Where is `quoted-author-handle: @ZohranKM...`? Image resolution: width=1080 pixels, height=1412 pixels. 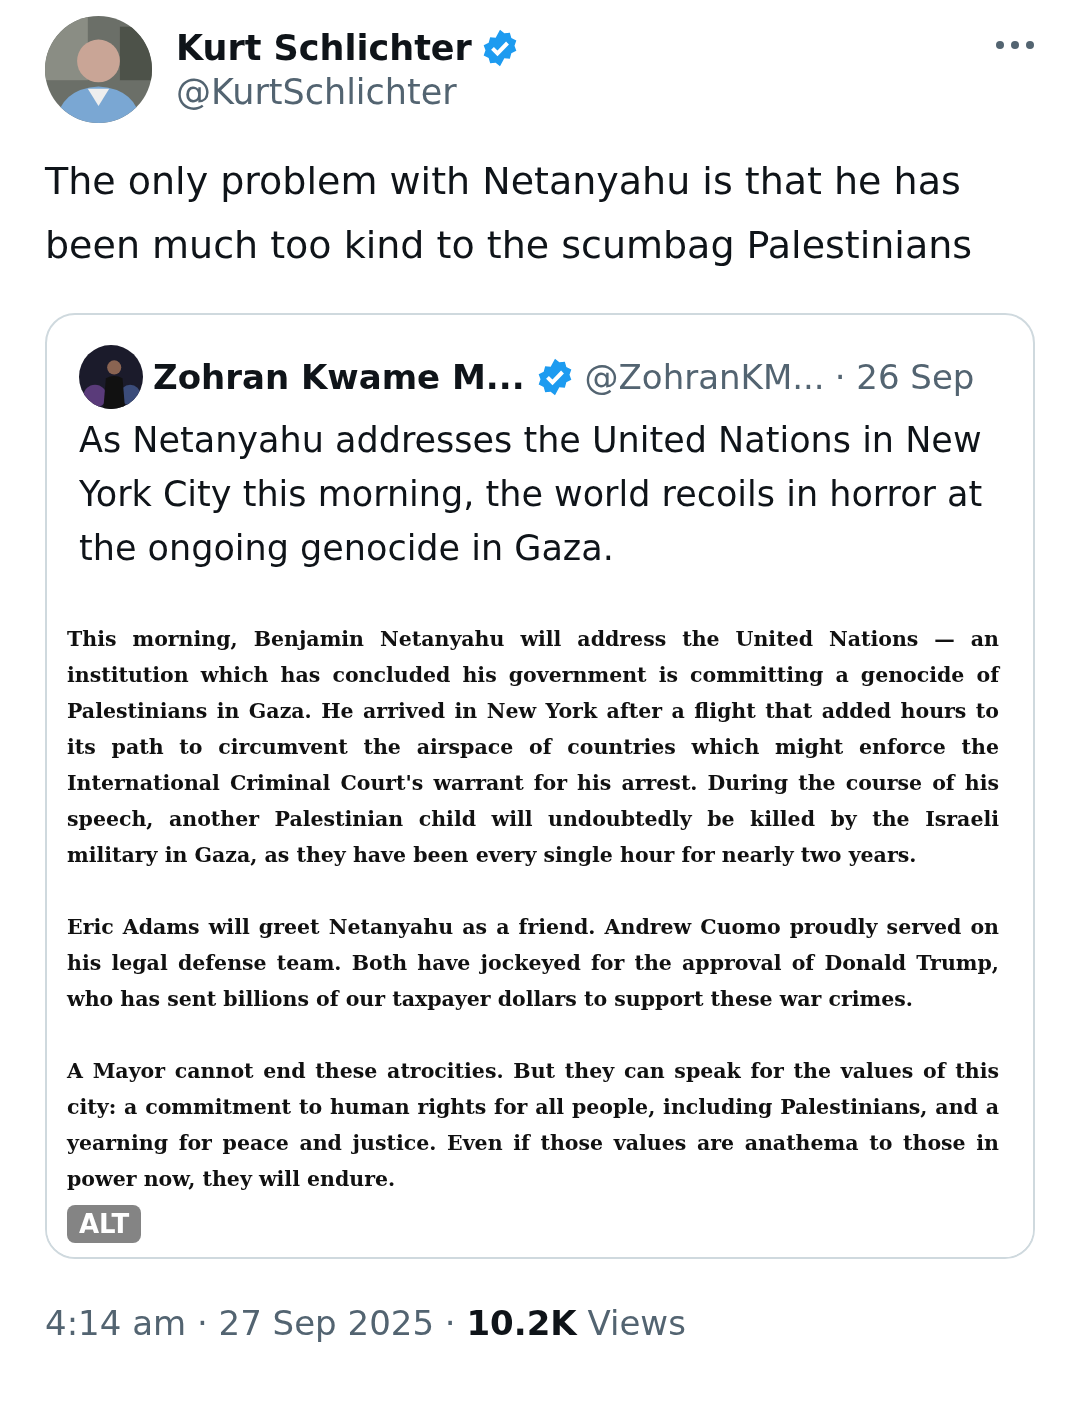 quoted-author-handle: @ZohranKM... is located at coordinates (704, 377).